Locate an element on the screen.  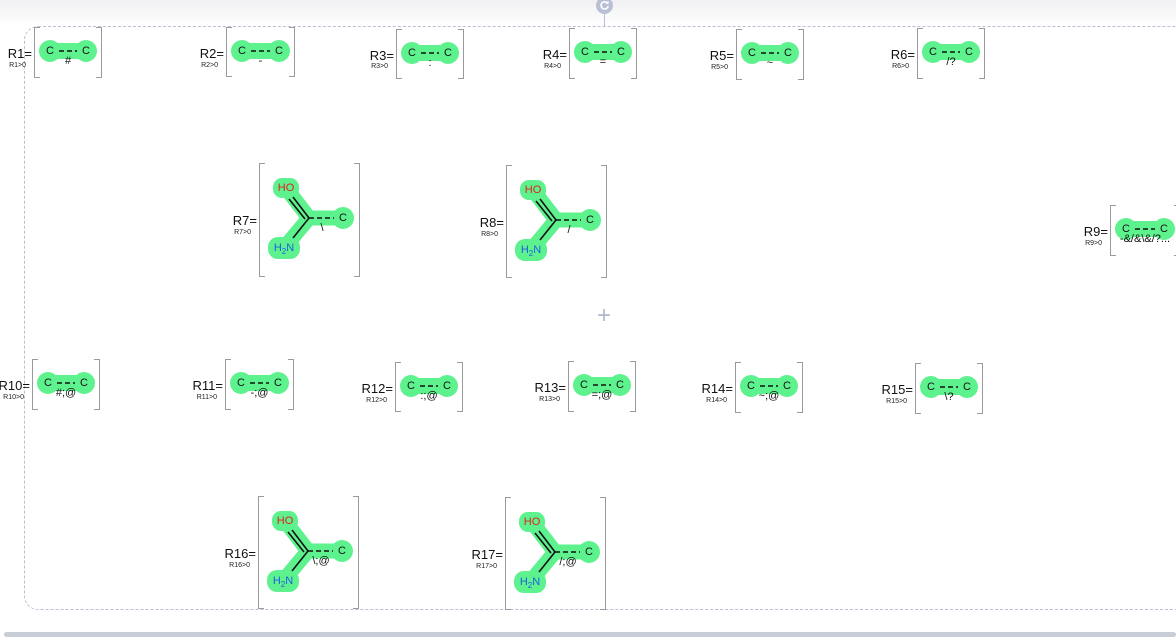
molecule-drawing: C C :;@ is located at coordinates (429, 388).